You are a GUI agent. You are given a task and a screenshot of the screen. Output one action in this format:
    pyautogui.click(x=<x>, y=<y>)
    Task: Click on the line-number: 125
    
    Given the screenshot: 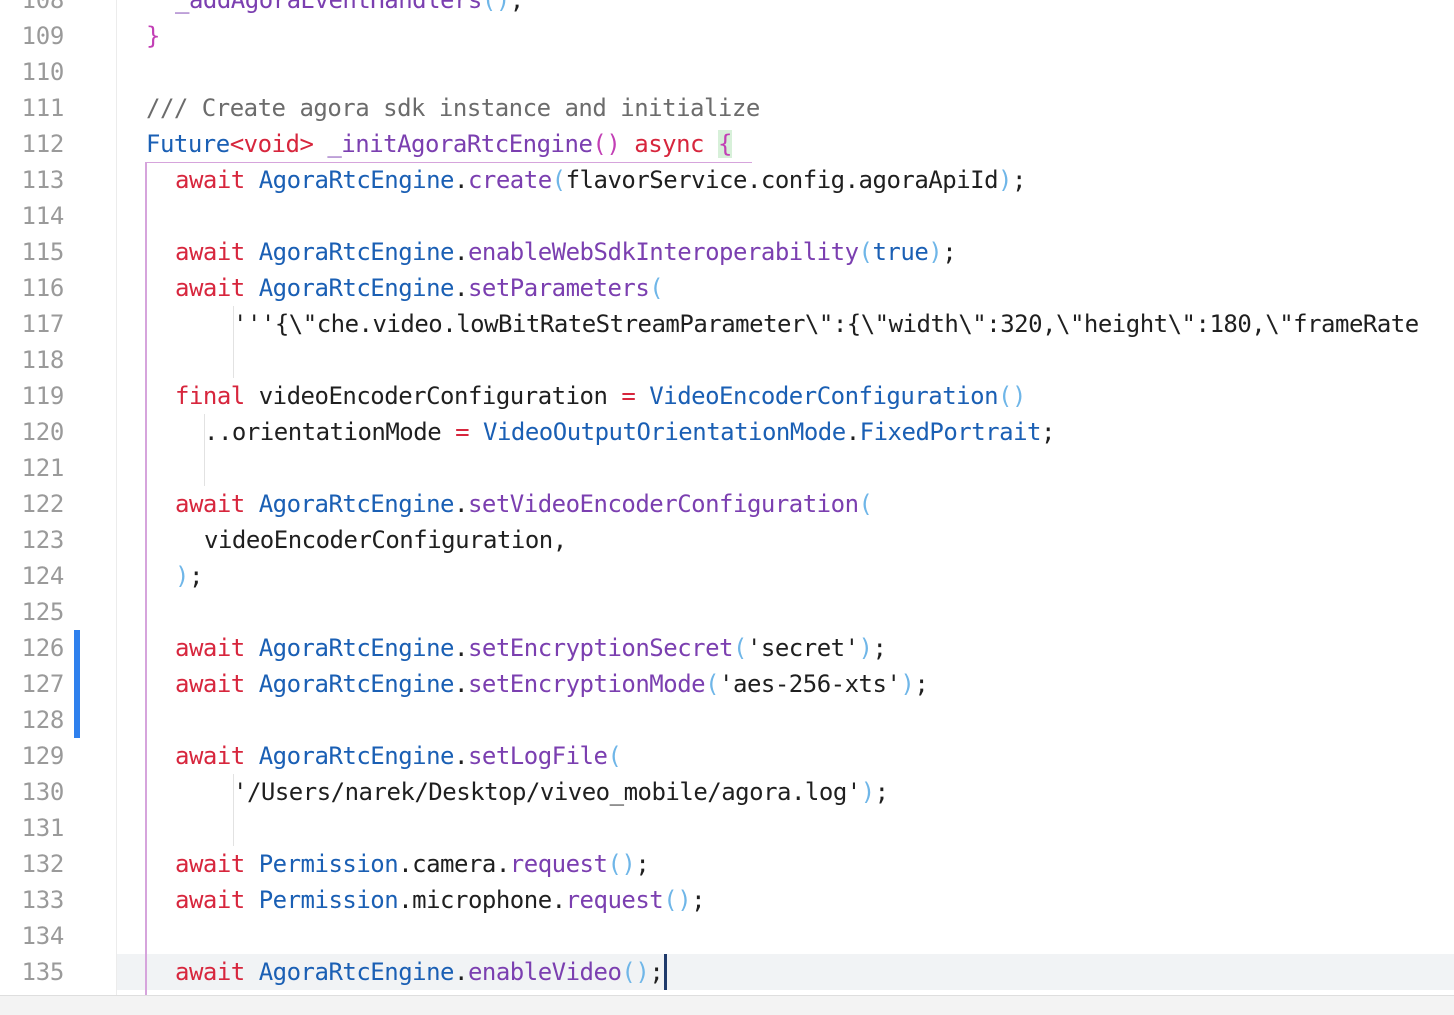 What is the action you would take?
    pyautogui.click(x=43, y=612)
    